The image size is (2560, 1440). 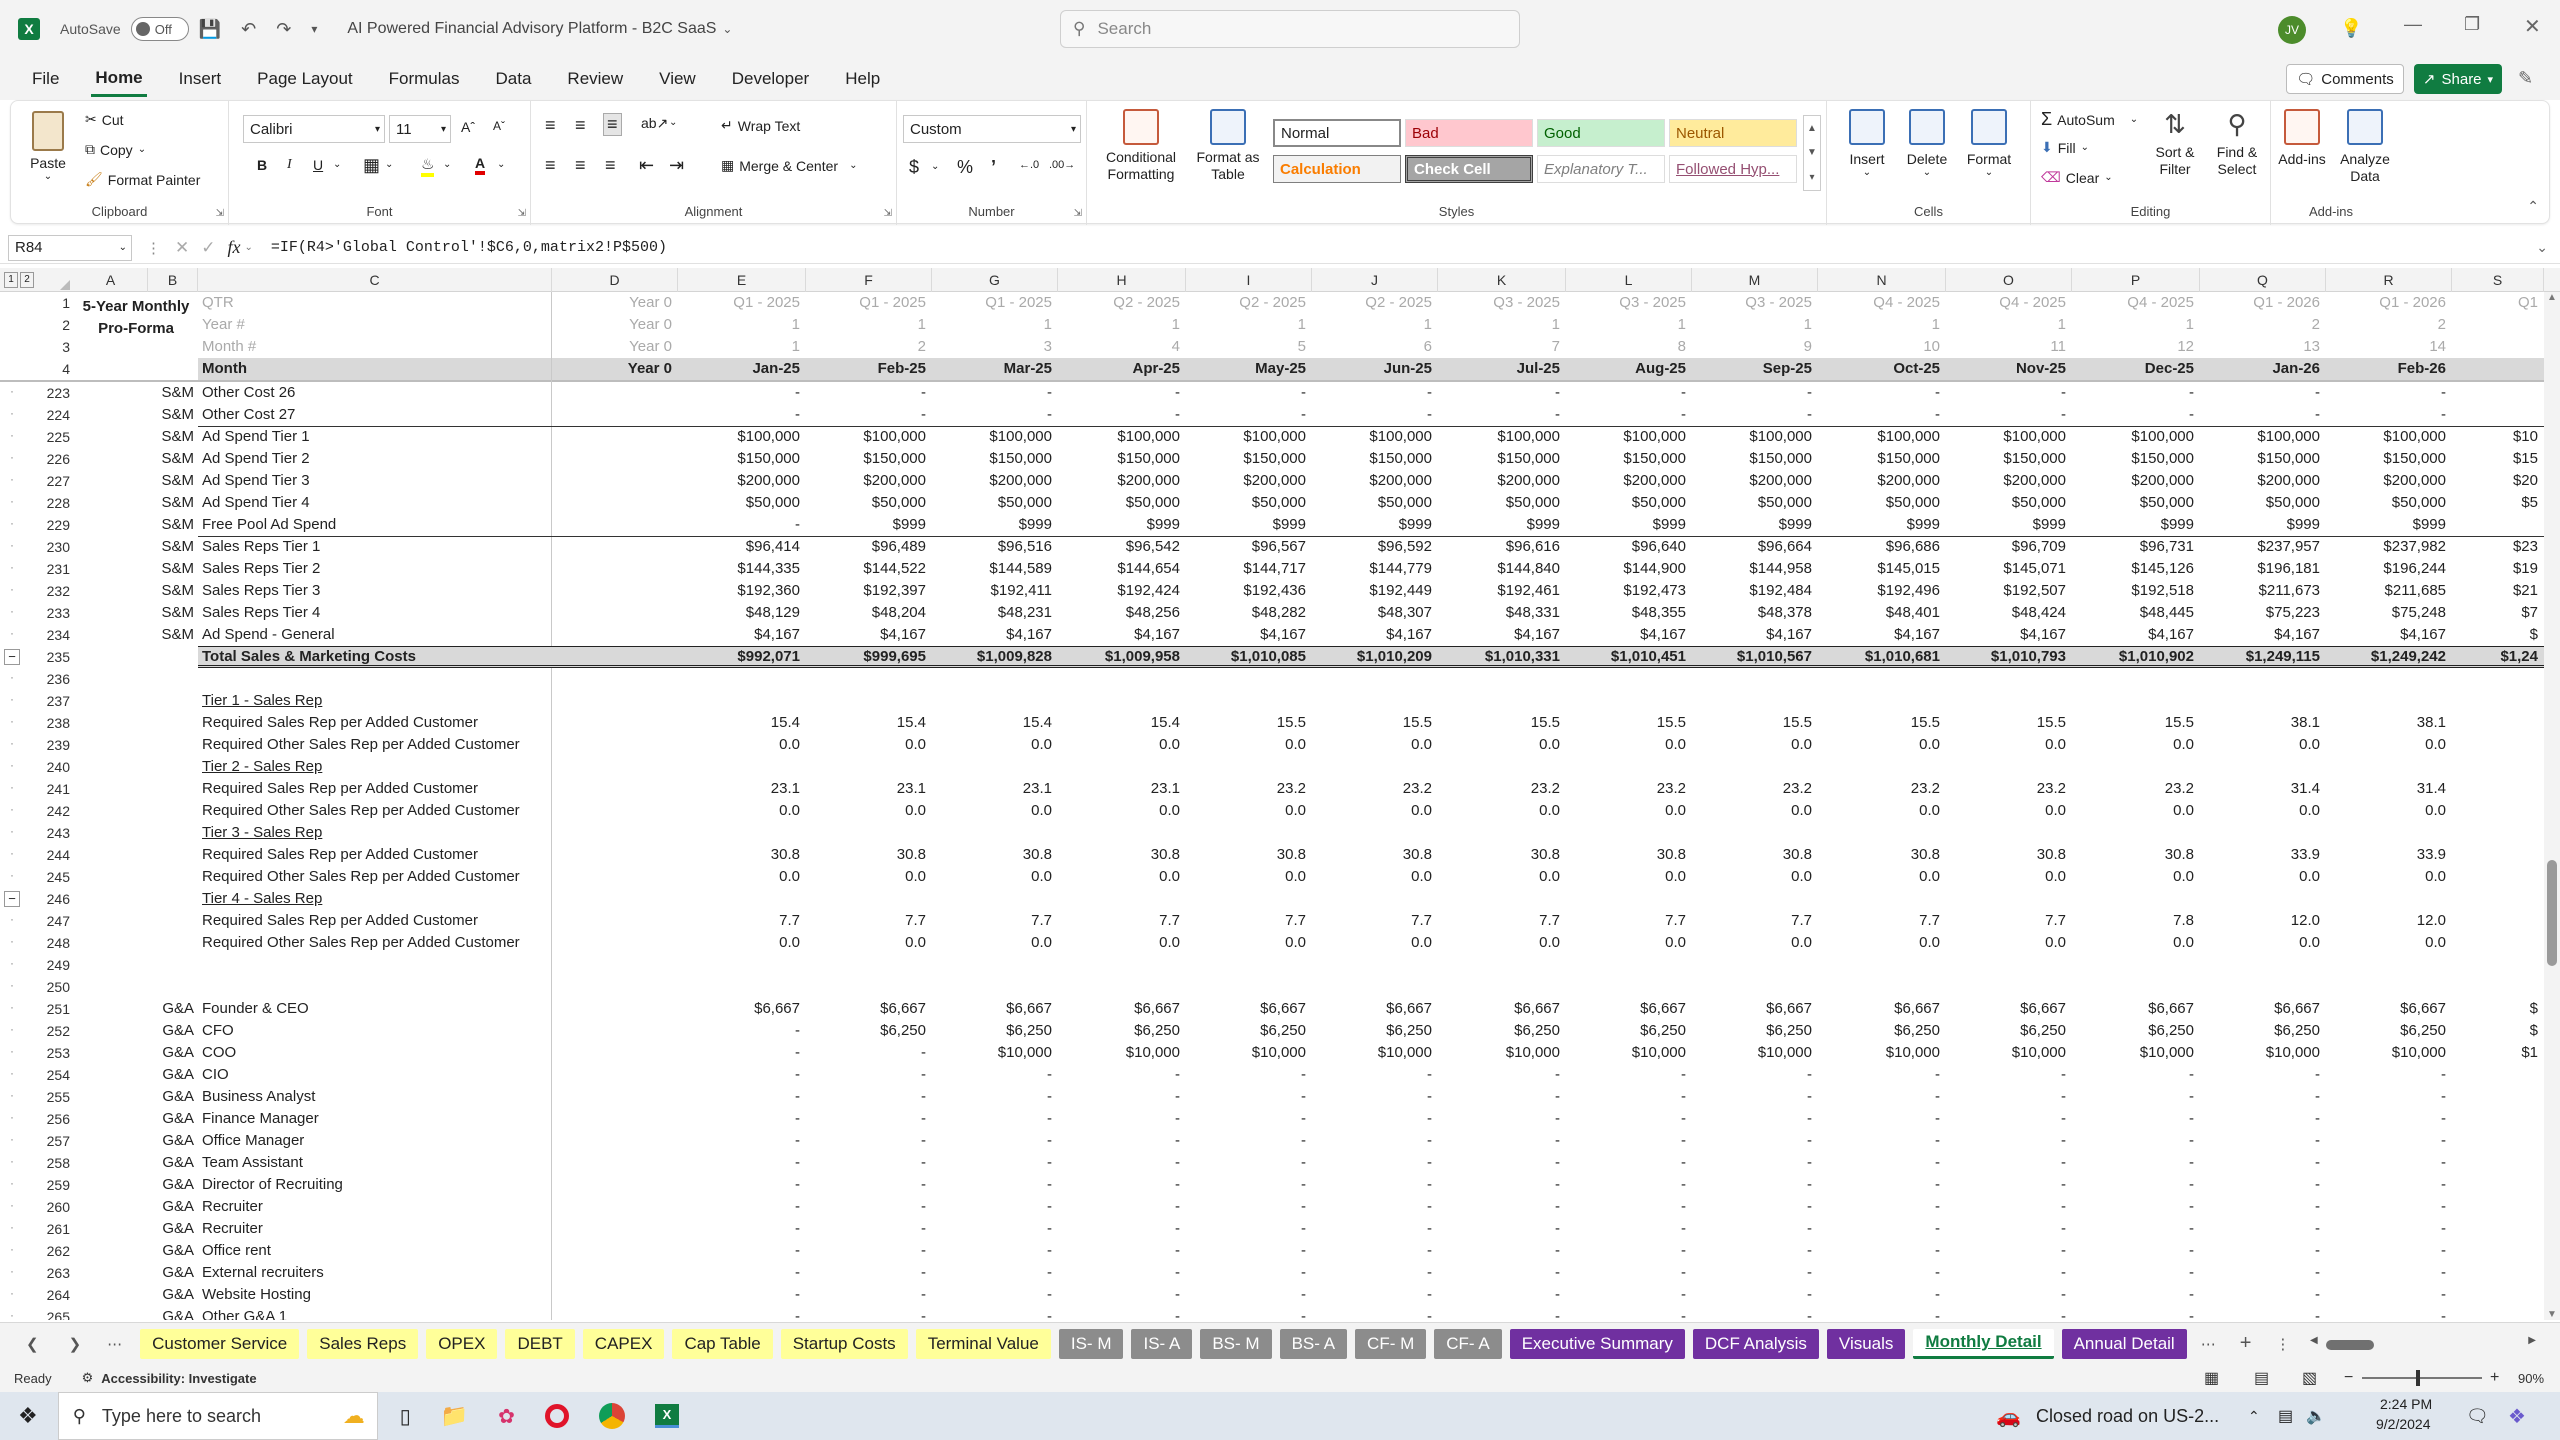 What do you see at coordinates (869, 525) in the screenshot?
I see `value-cell: $999` at bounding box center [869, 525].